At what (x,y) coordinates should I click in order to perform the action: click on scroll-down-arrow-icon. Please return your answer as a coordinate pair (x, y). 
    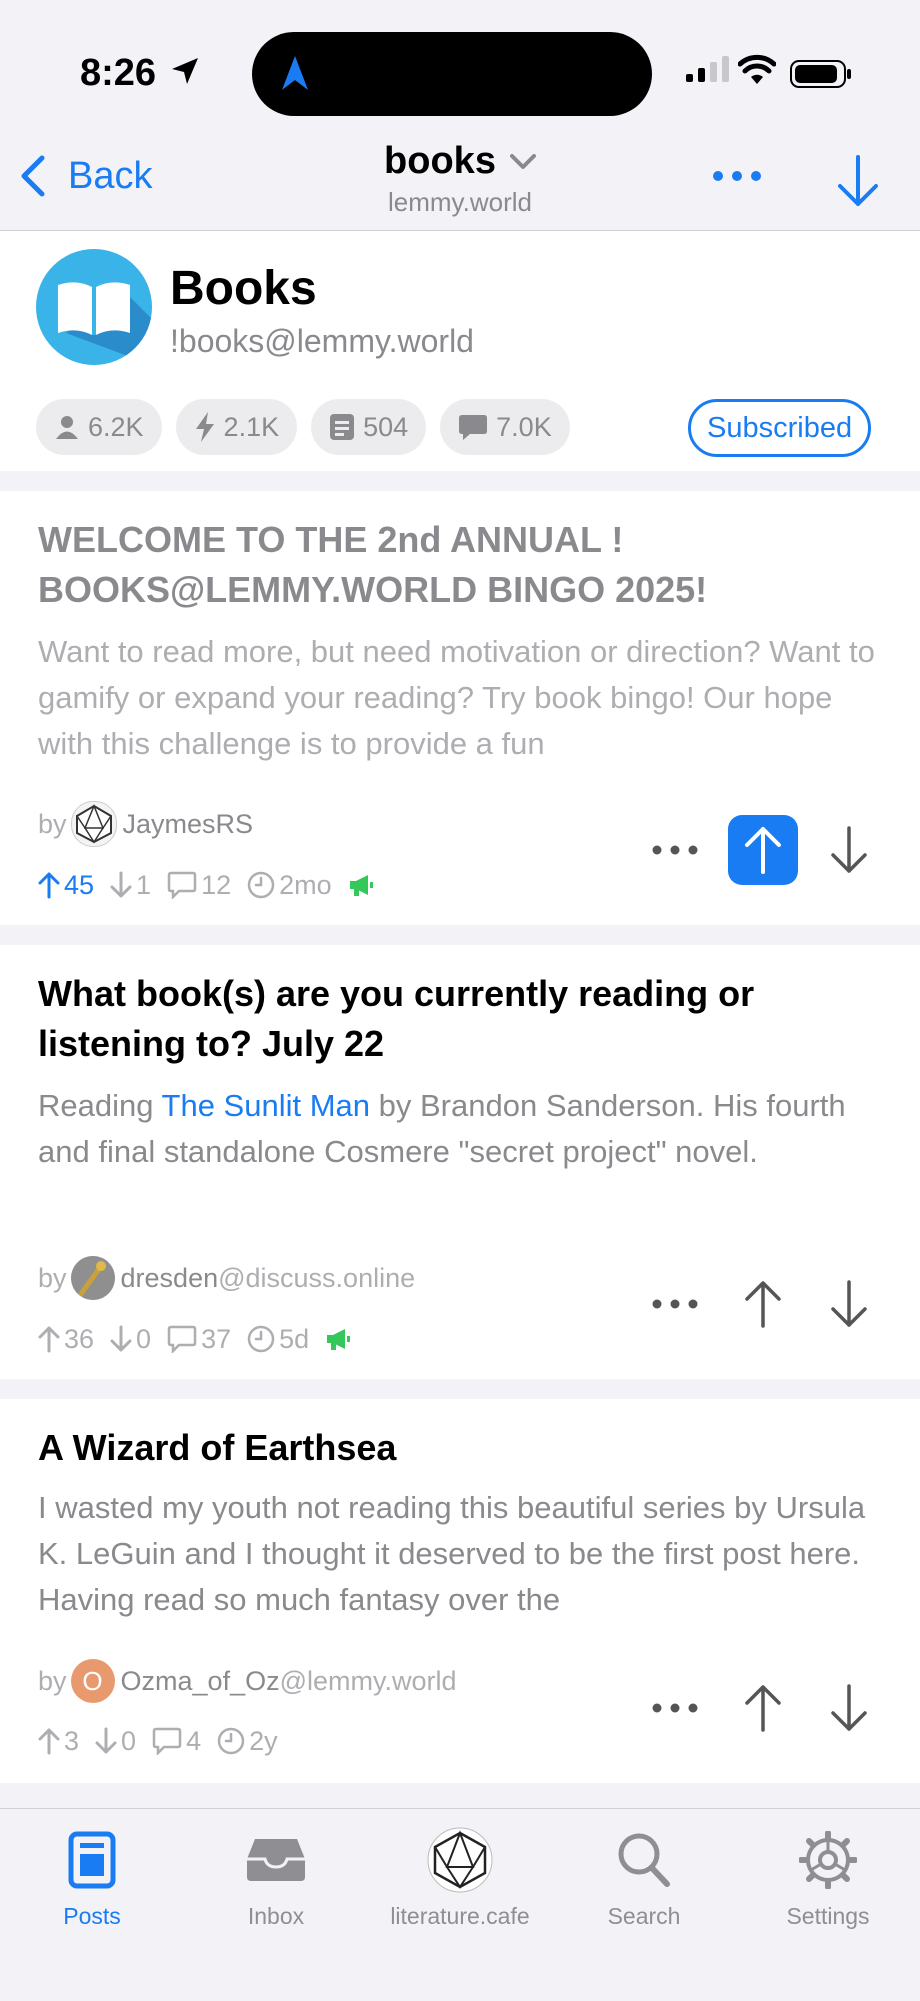
    Looking at the image, I should click on (858, 181).